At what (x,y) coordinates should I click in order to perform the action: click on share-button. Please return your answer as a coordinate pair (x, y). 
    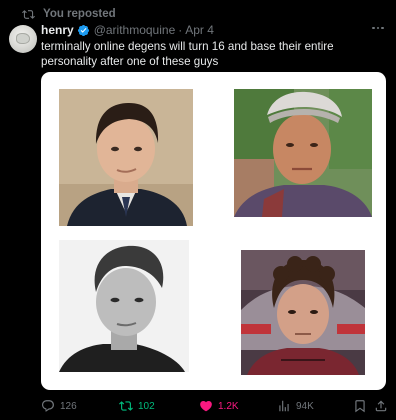
    Looking at the image, I should click on (381, 406).